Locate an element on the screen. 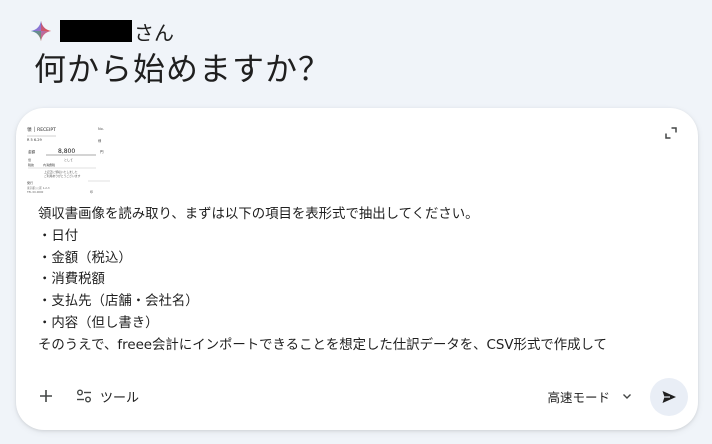  expand-icon is located at coordinates (671, 133).